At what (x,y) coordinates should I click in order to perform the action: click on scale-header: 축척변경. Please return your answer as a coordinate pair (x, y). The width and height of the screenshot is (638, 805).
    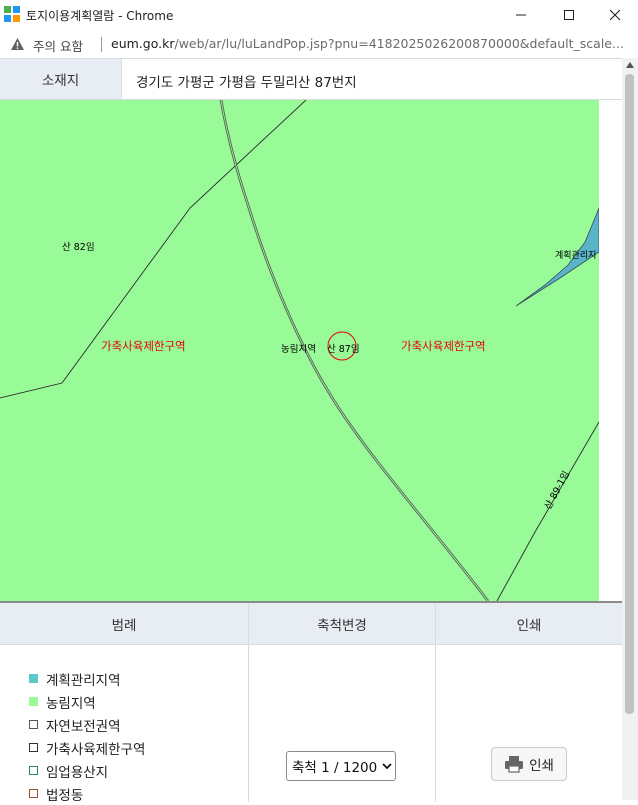
    Looking at the image, I should click on (342, 624).